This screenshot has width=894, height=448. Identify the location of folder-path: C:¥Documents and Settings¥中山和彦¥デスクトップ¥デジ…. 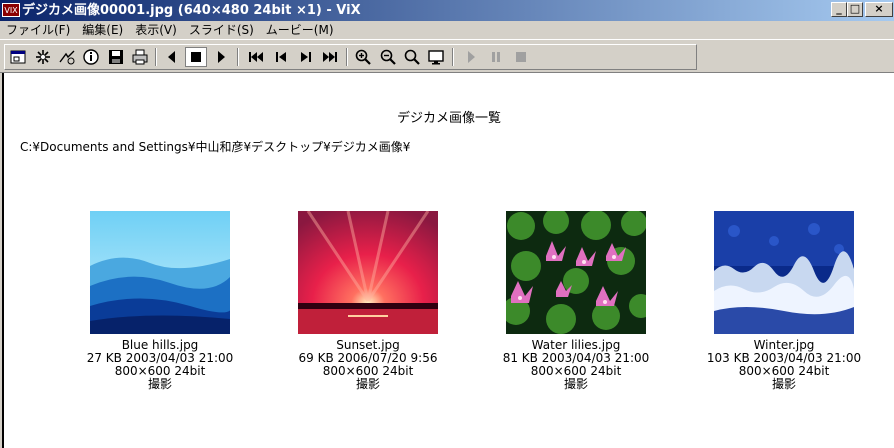
(215, 147).